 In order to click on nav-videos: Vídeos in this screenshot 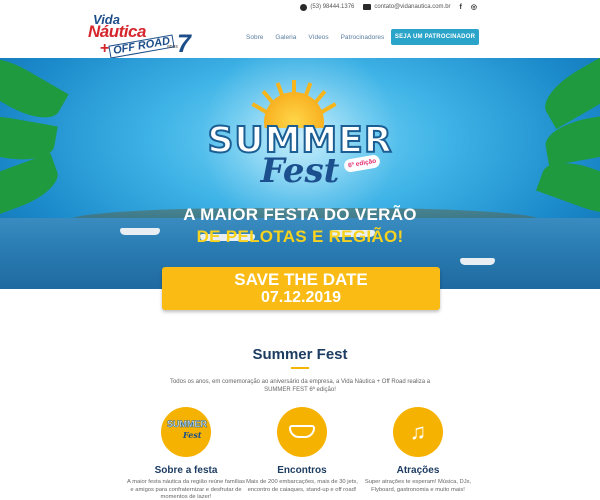, I will do `click(318, 37)`.